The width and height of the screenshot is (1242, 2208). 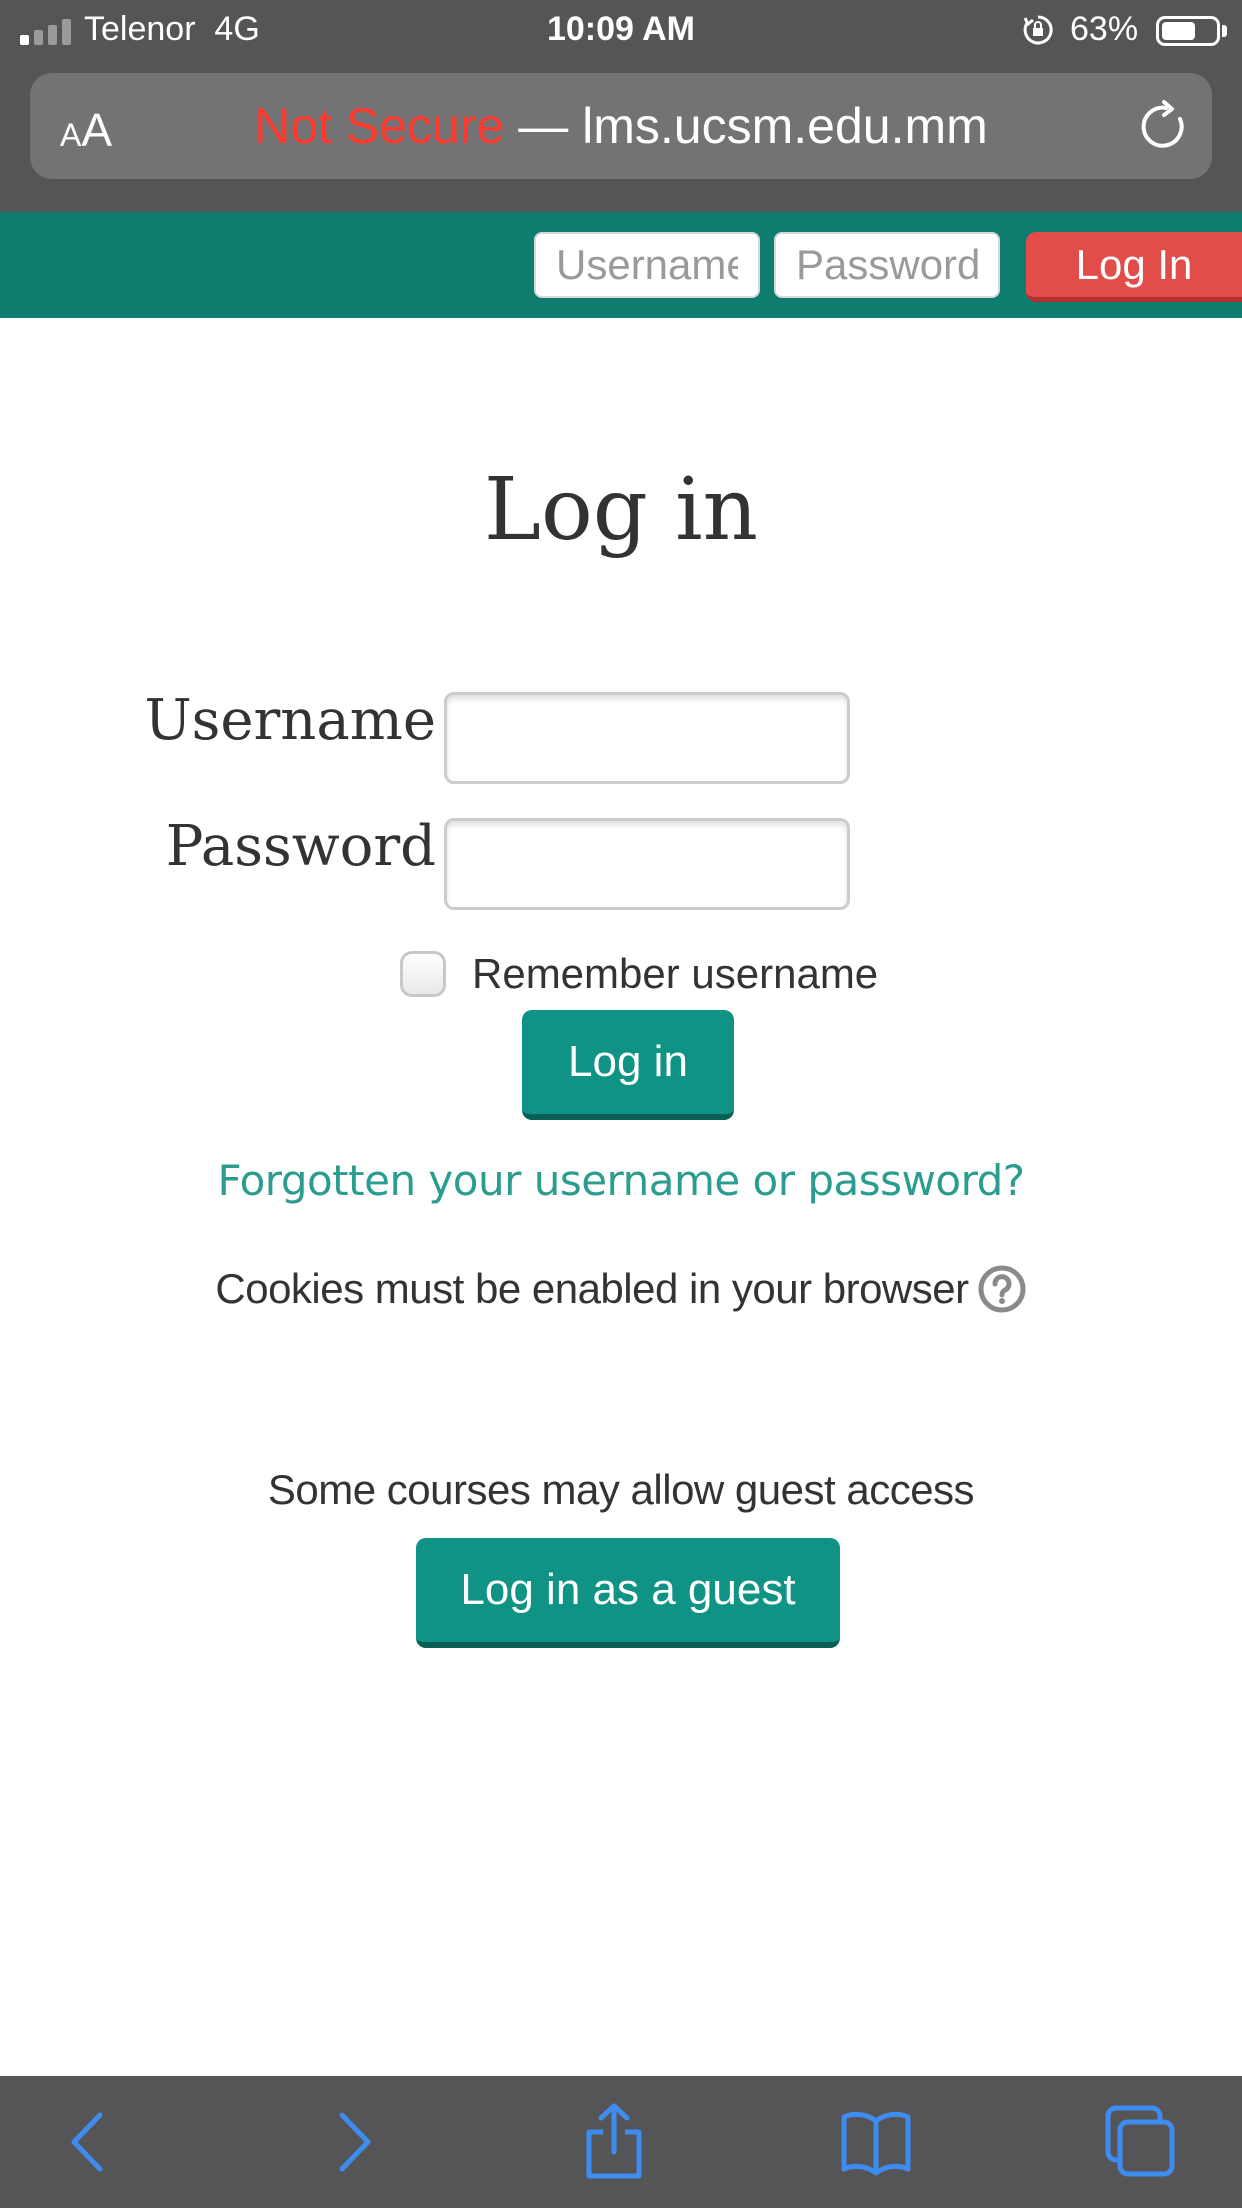 What do you see at coordinates (1038, 30) in the screenshot?
I see `orientation-lock-icon` at bounding box center [1038, 30].